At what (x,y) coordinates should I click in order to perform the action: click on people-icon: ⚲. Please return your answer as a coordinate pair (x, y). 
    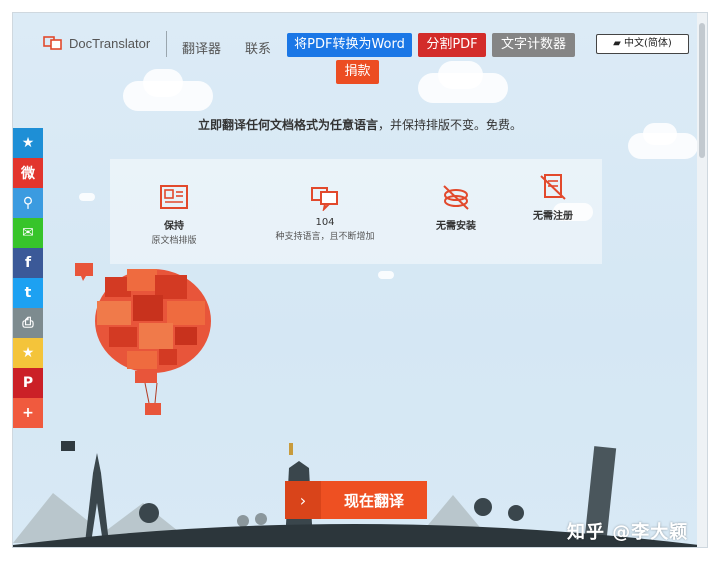
    Looking at the image, I should click on (28, 203).